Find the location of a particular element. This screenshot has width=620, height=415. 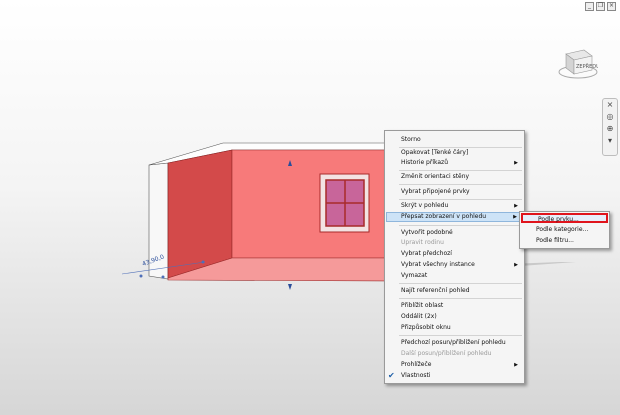

menu-item-zoom-region: Přiblížit oblast is located at coordinates (454, 306).